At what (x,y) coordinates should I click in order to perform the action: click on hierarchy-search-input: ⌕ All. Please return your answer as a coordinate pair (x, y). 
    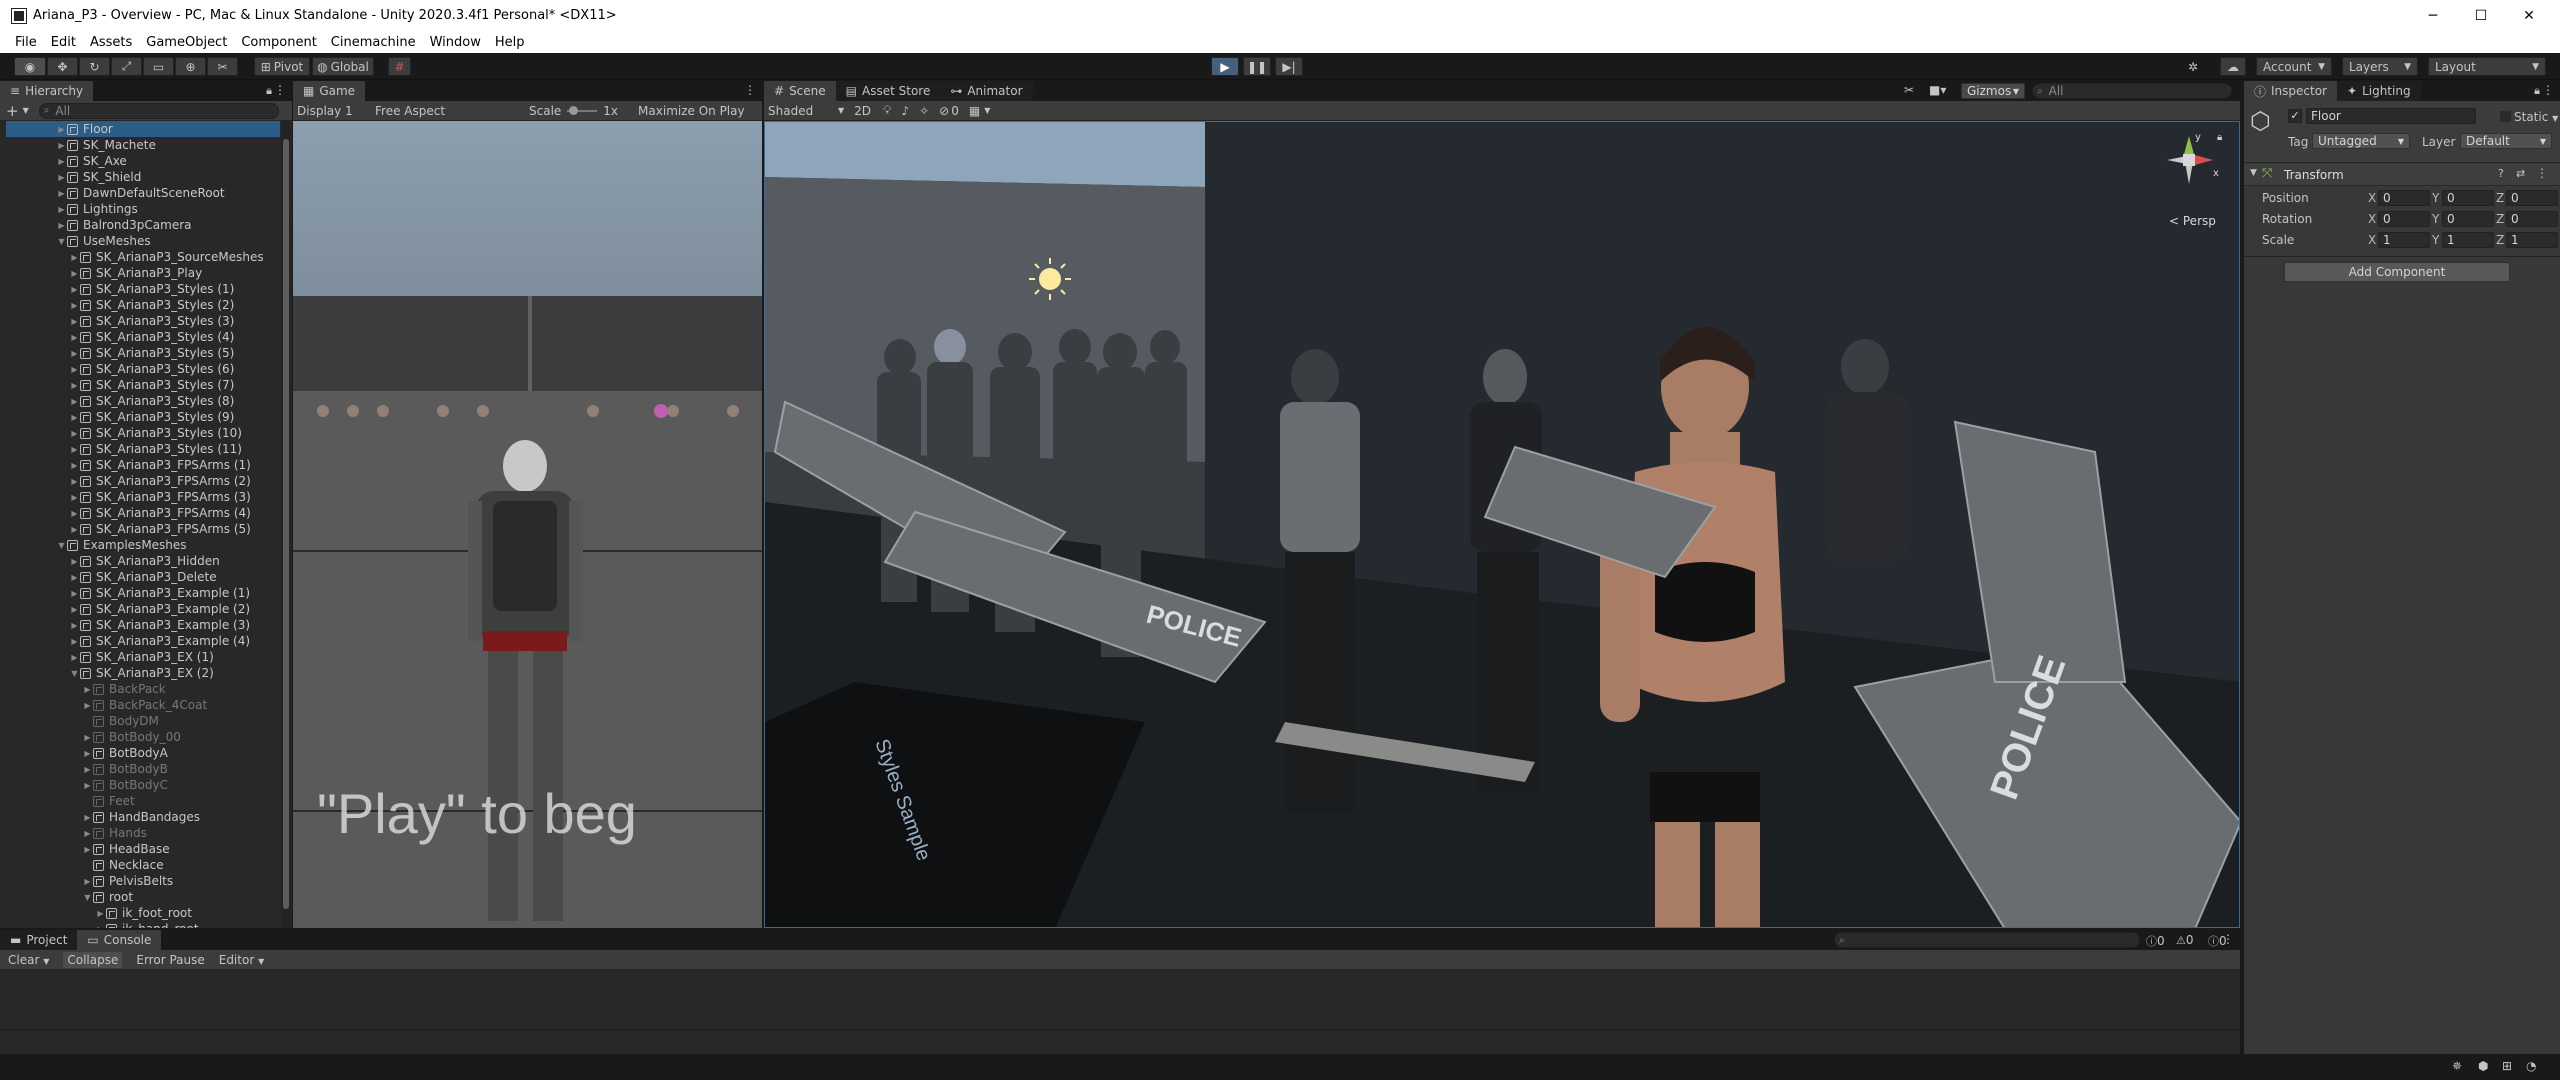
    Looking at the image, I should click on (158, 110).